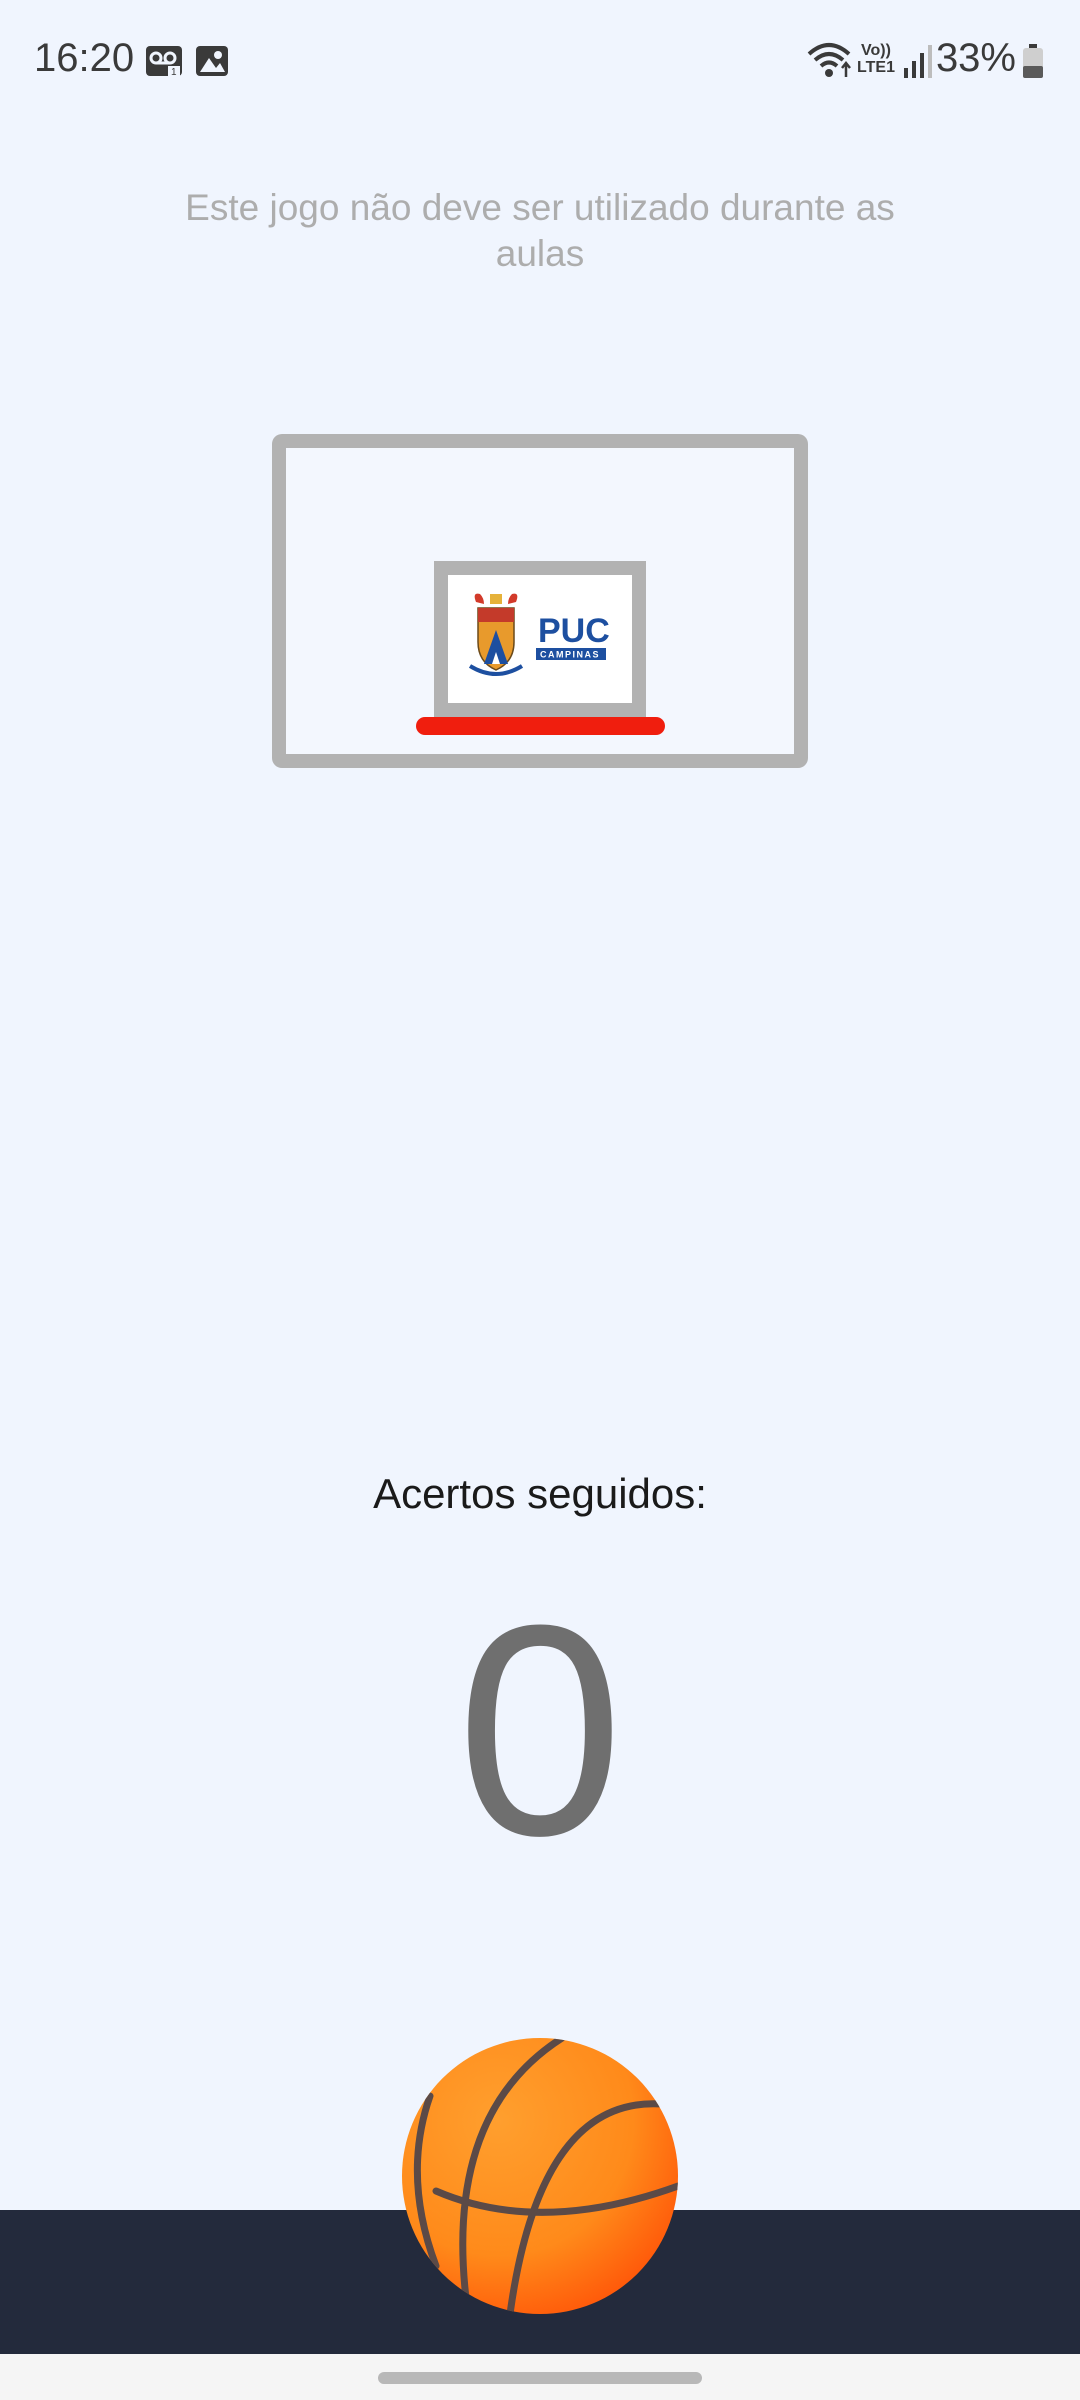 This screenshot has height=2400, width=1080. I want to click on basketball-icon, so click(540, 2176).